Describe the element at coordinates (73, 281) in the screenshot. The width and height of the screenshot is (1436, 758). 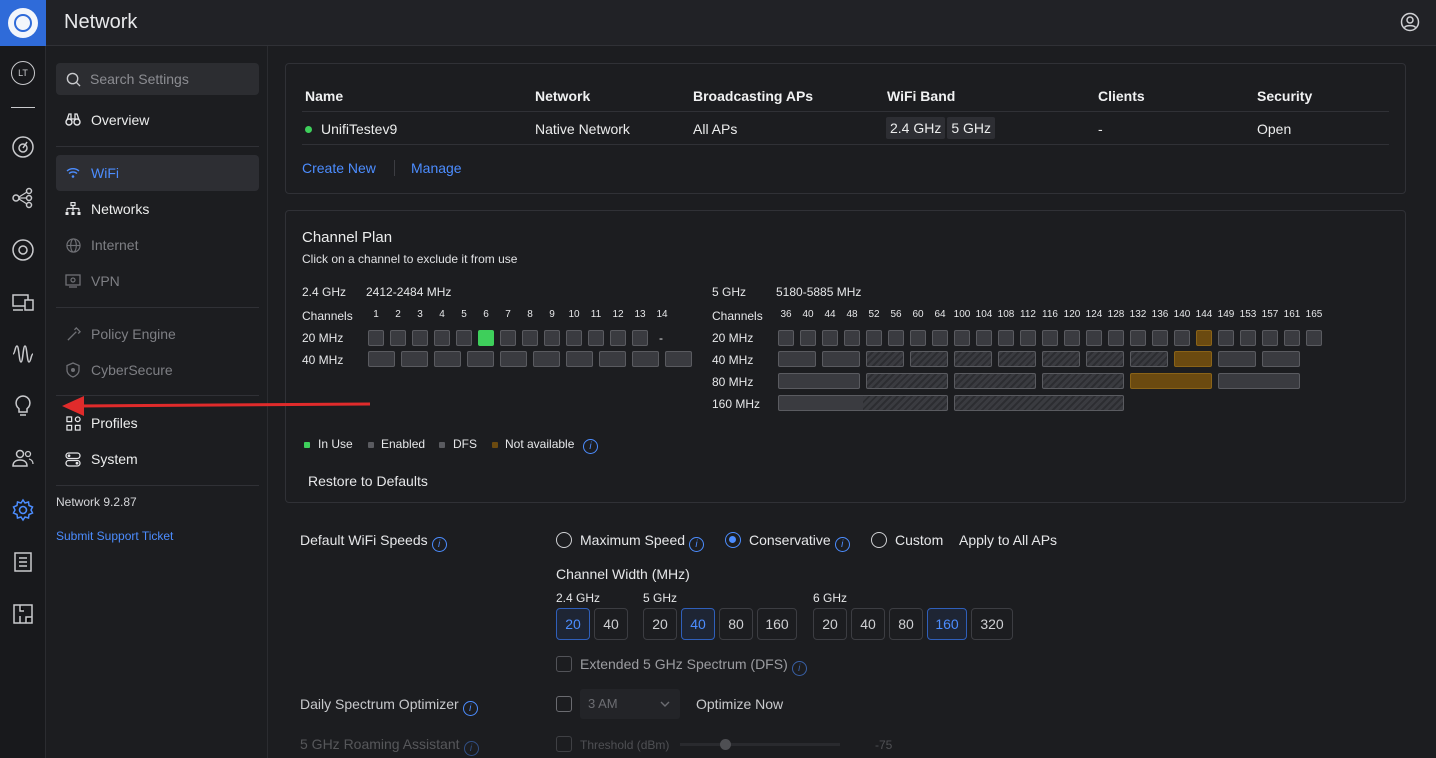
I see `vpn-icon` at that location.